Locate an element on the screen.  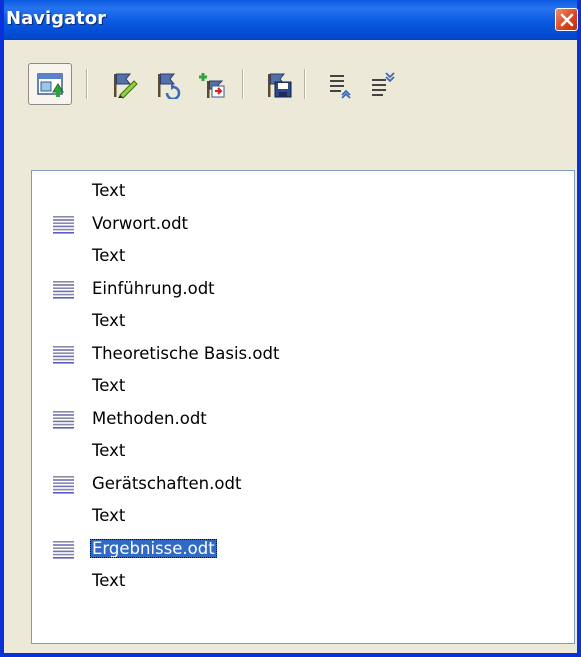
move-up-button is located at coordinates (340, 84).